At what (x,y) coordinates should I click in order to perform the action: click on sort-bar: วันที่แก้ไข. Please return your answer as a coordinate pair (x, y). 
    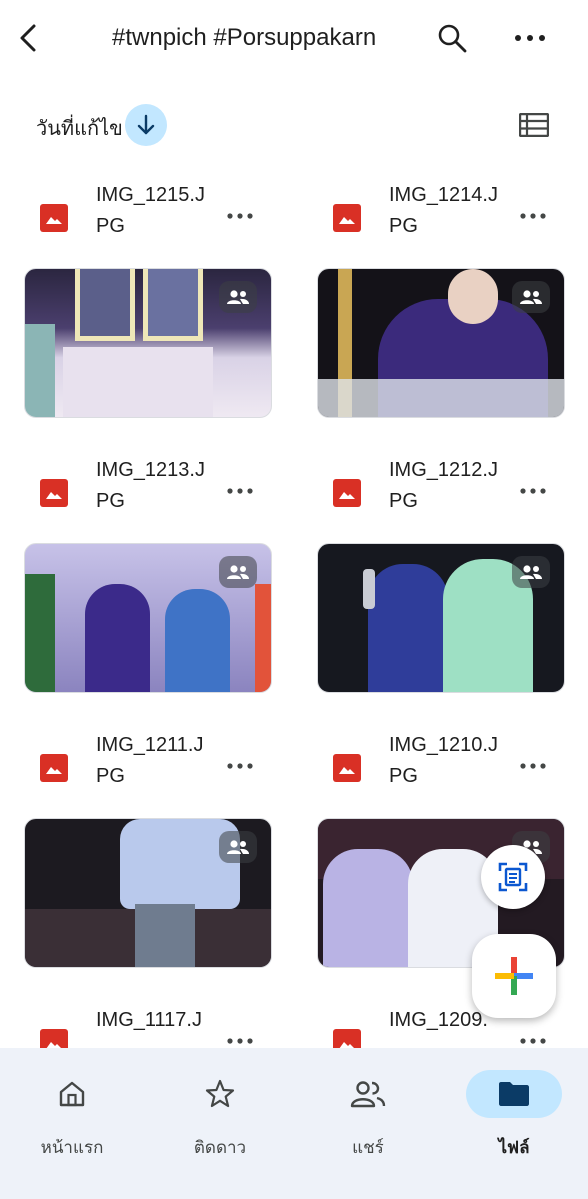
    Looking at the image, I should click on (294, 125).